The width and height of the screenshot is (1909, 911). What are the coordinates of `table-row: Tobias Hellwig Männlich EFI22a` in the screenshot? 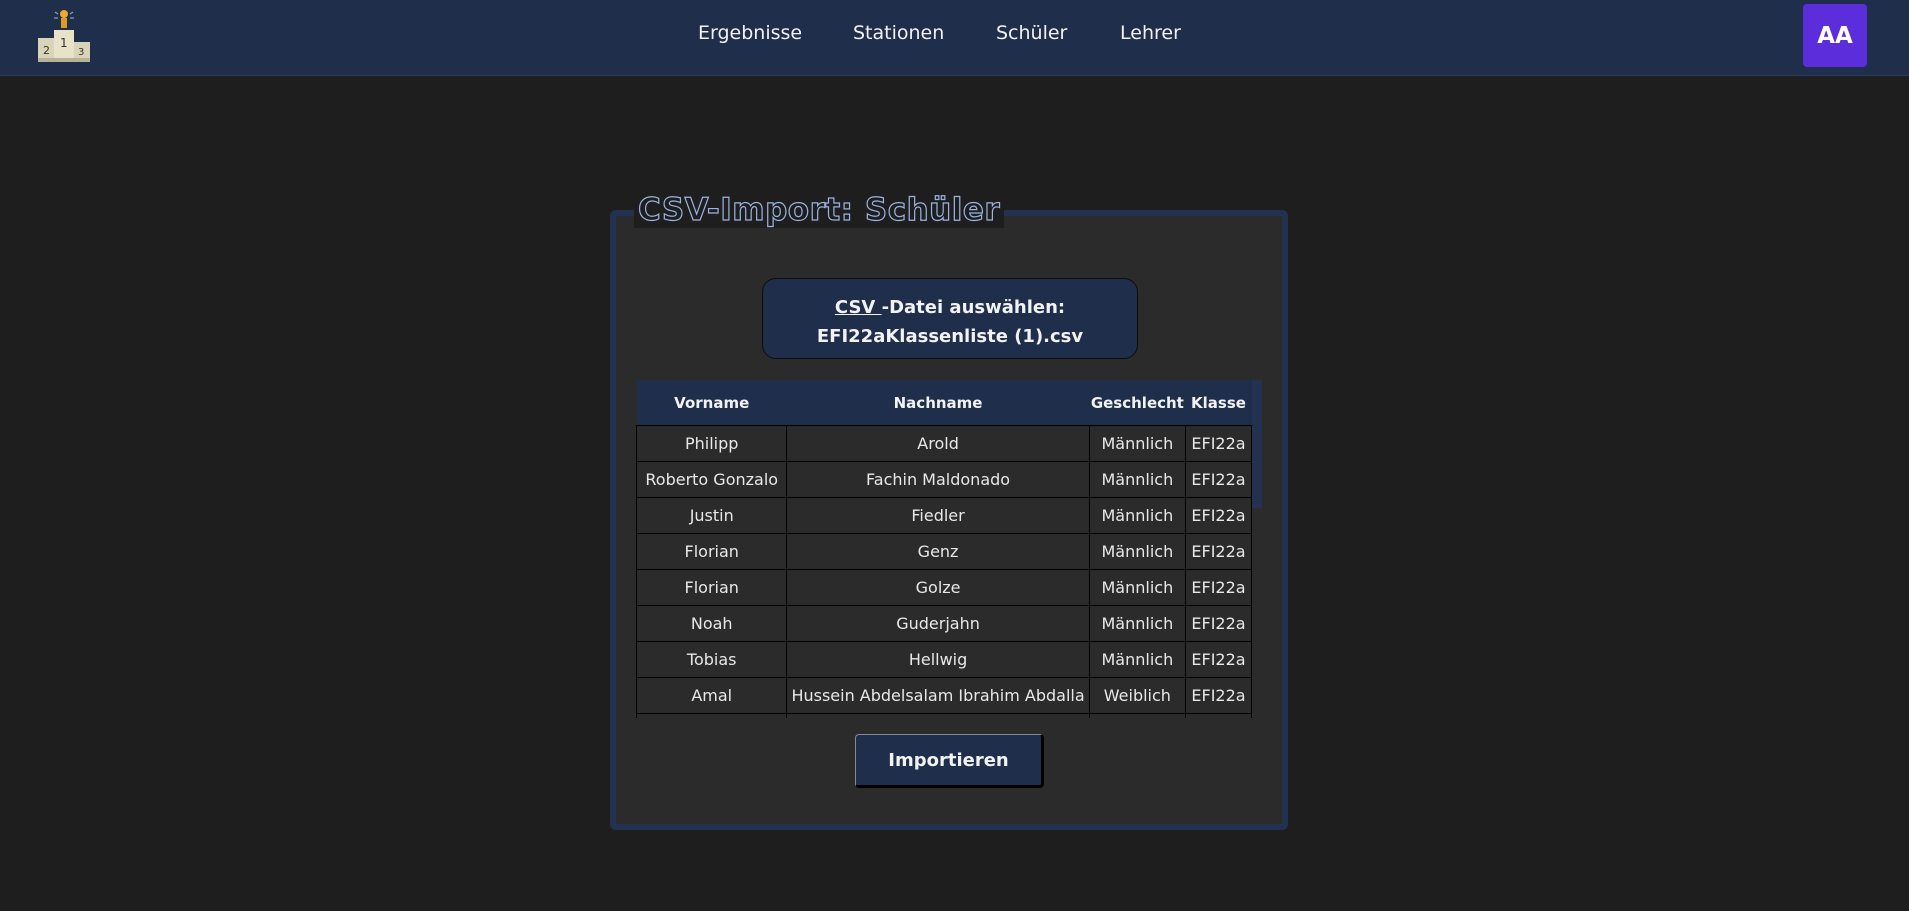 It's located at (944, 659).